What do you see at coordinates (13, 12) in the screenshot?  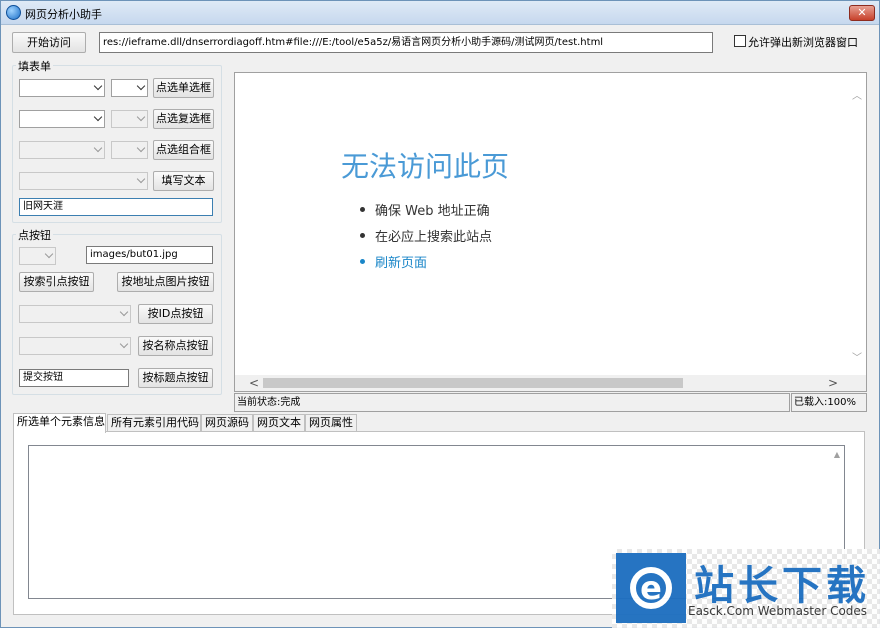 I see `app-globe-icon` at bounding box center [13, 12].